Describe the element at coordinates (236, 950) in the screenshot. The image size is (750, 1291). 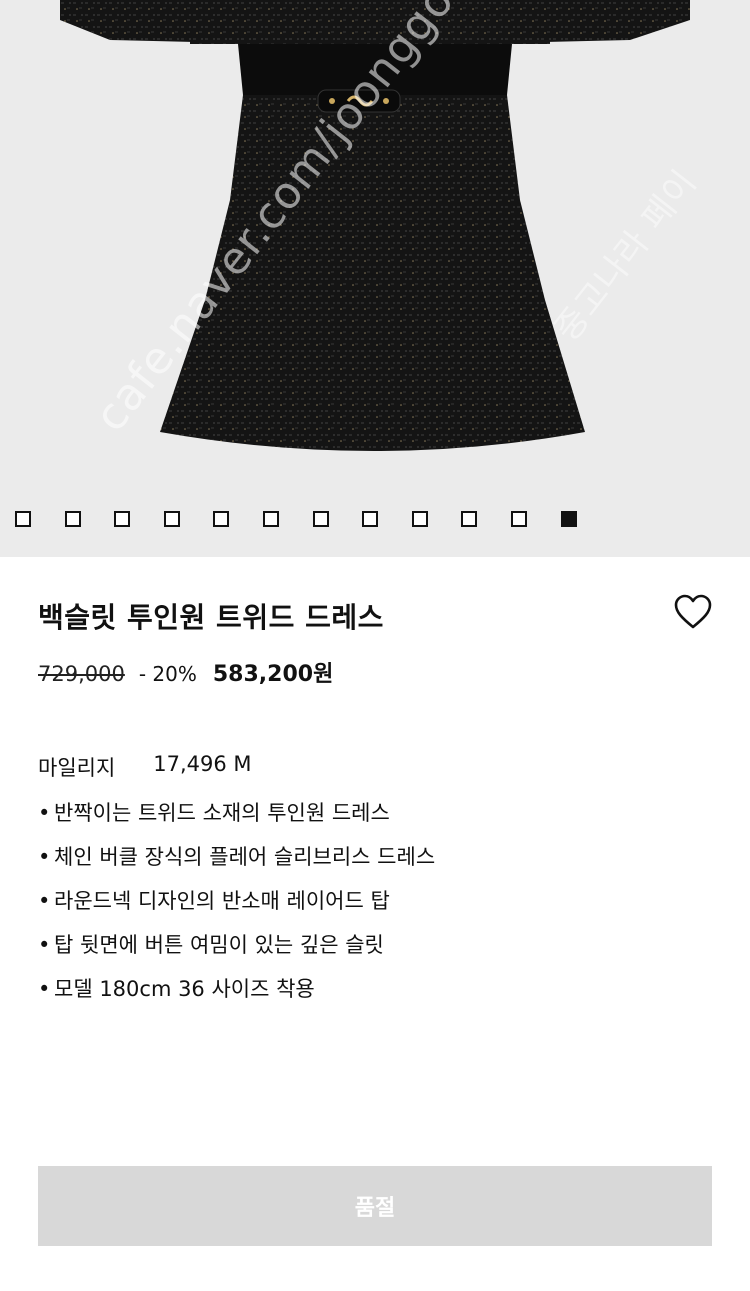
I see `list-item: • 탑 뒷면에 버튼 여밈이 있는 깊은 슬릿` at that location.